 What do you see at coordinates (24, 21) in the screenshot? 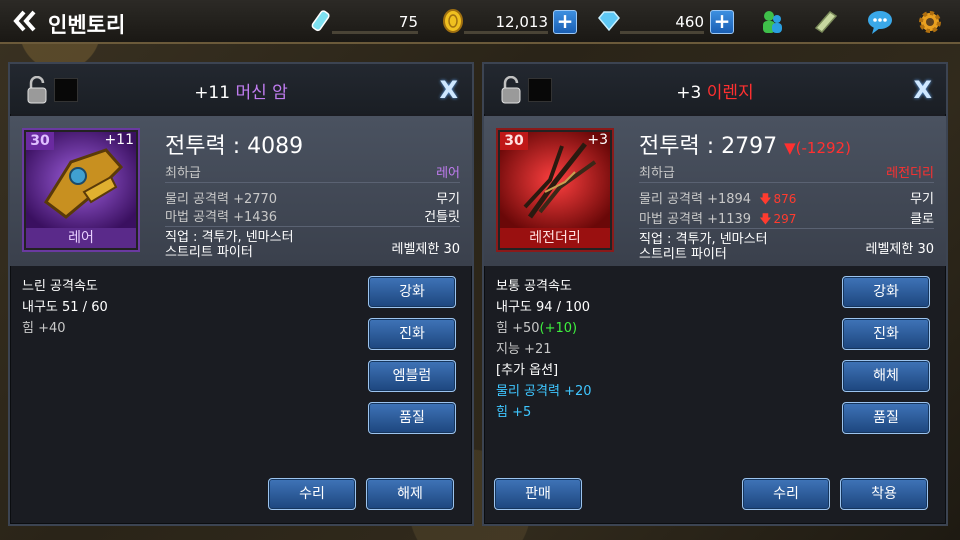
I see `double-chevron-left-icon` at bounding box center [24, 21].